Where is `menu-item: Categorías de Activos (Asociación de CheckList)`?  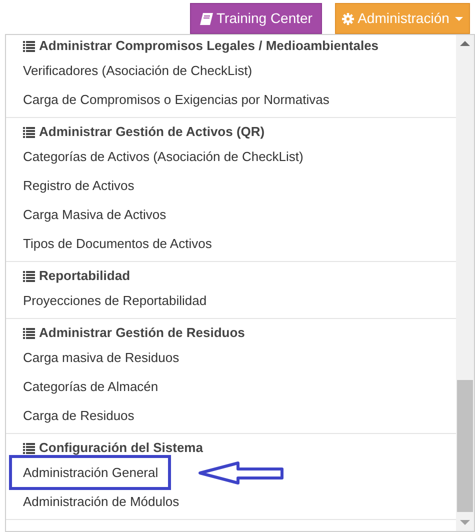
menu-item: Categorías de Activos (Asociación de CheckList) is located at coordinates (163, 156).